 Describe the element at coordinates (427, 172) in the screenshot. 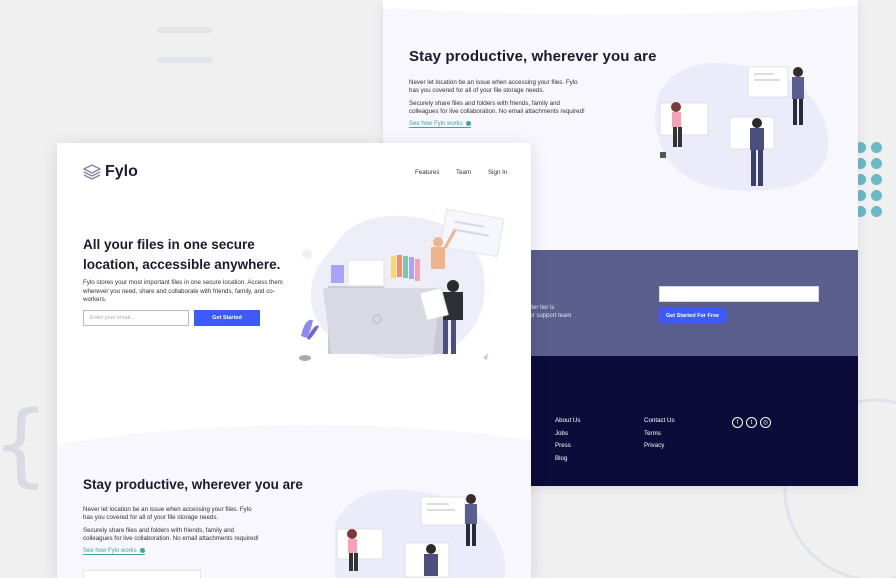

I see `nav-features: Features` at that location.